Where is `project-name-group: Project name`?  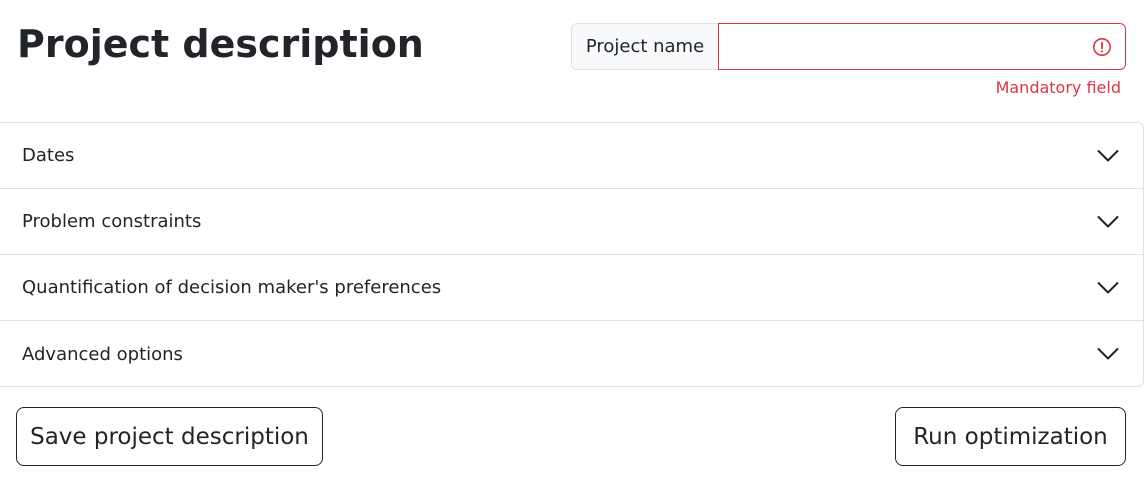 project-name-group: Project name is located at coordinates (848, 46).